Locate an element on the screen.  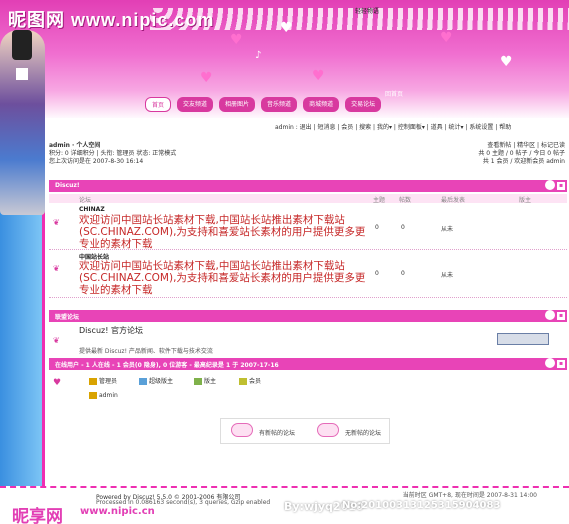
decorative-figure is located at coordinates (22, 122).